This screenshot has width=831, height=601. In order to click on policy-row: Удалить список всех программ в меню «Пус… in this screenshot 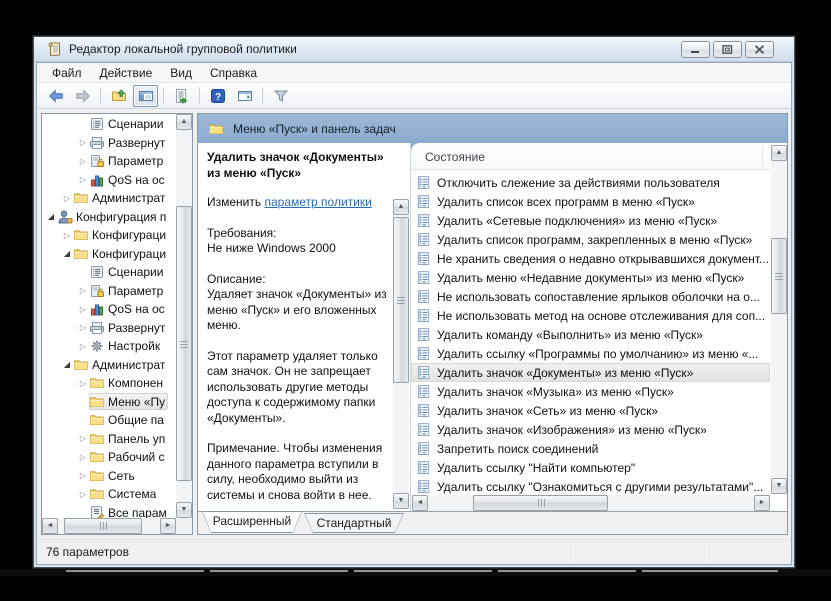, I will do `click(590, 201)`.